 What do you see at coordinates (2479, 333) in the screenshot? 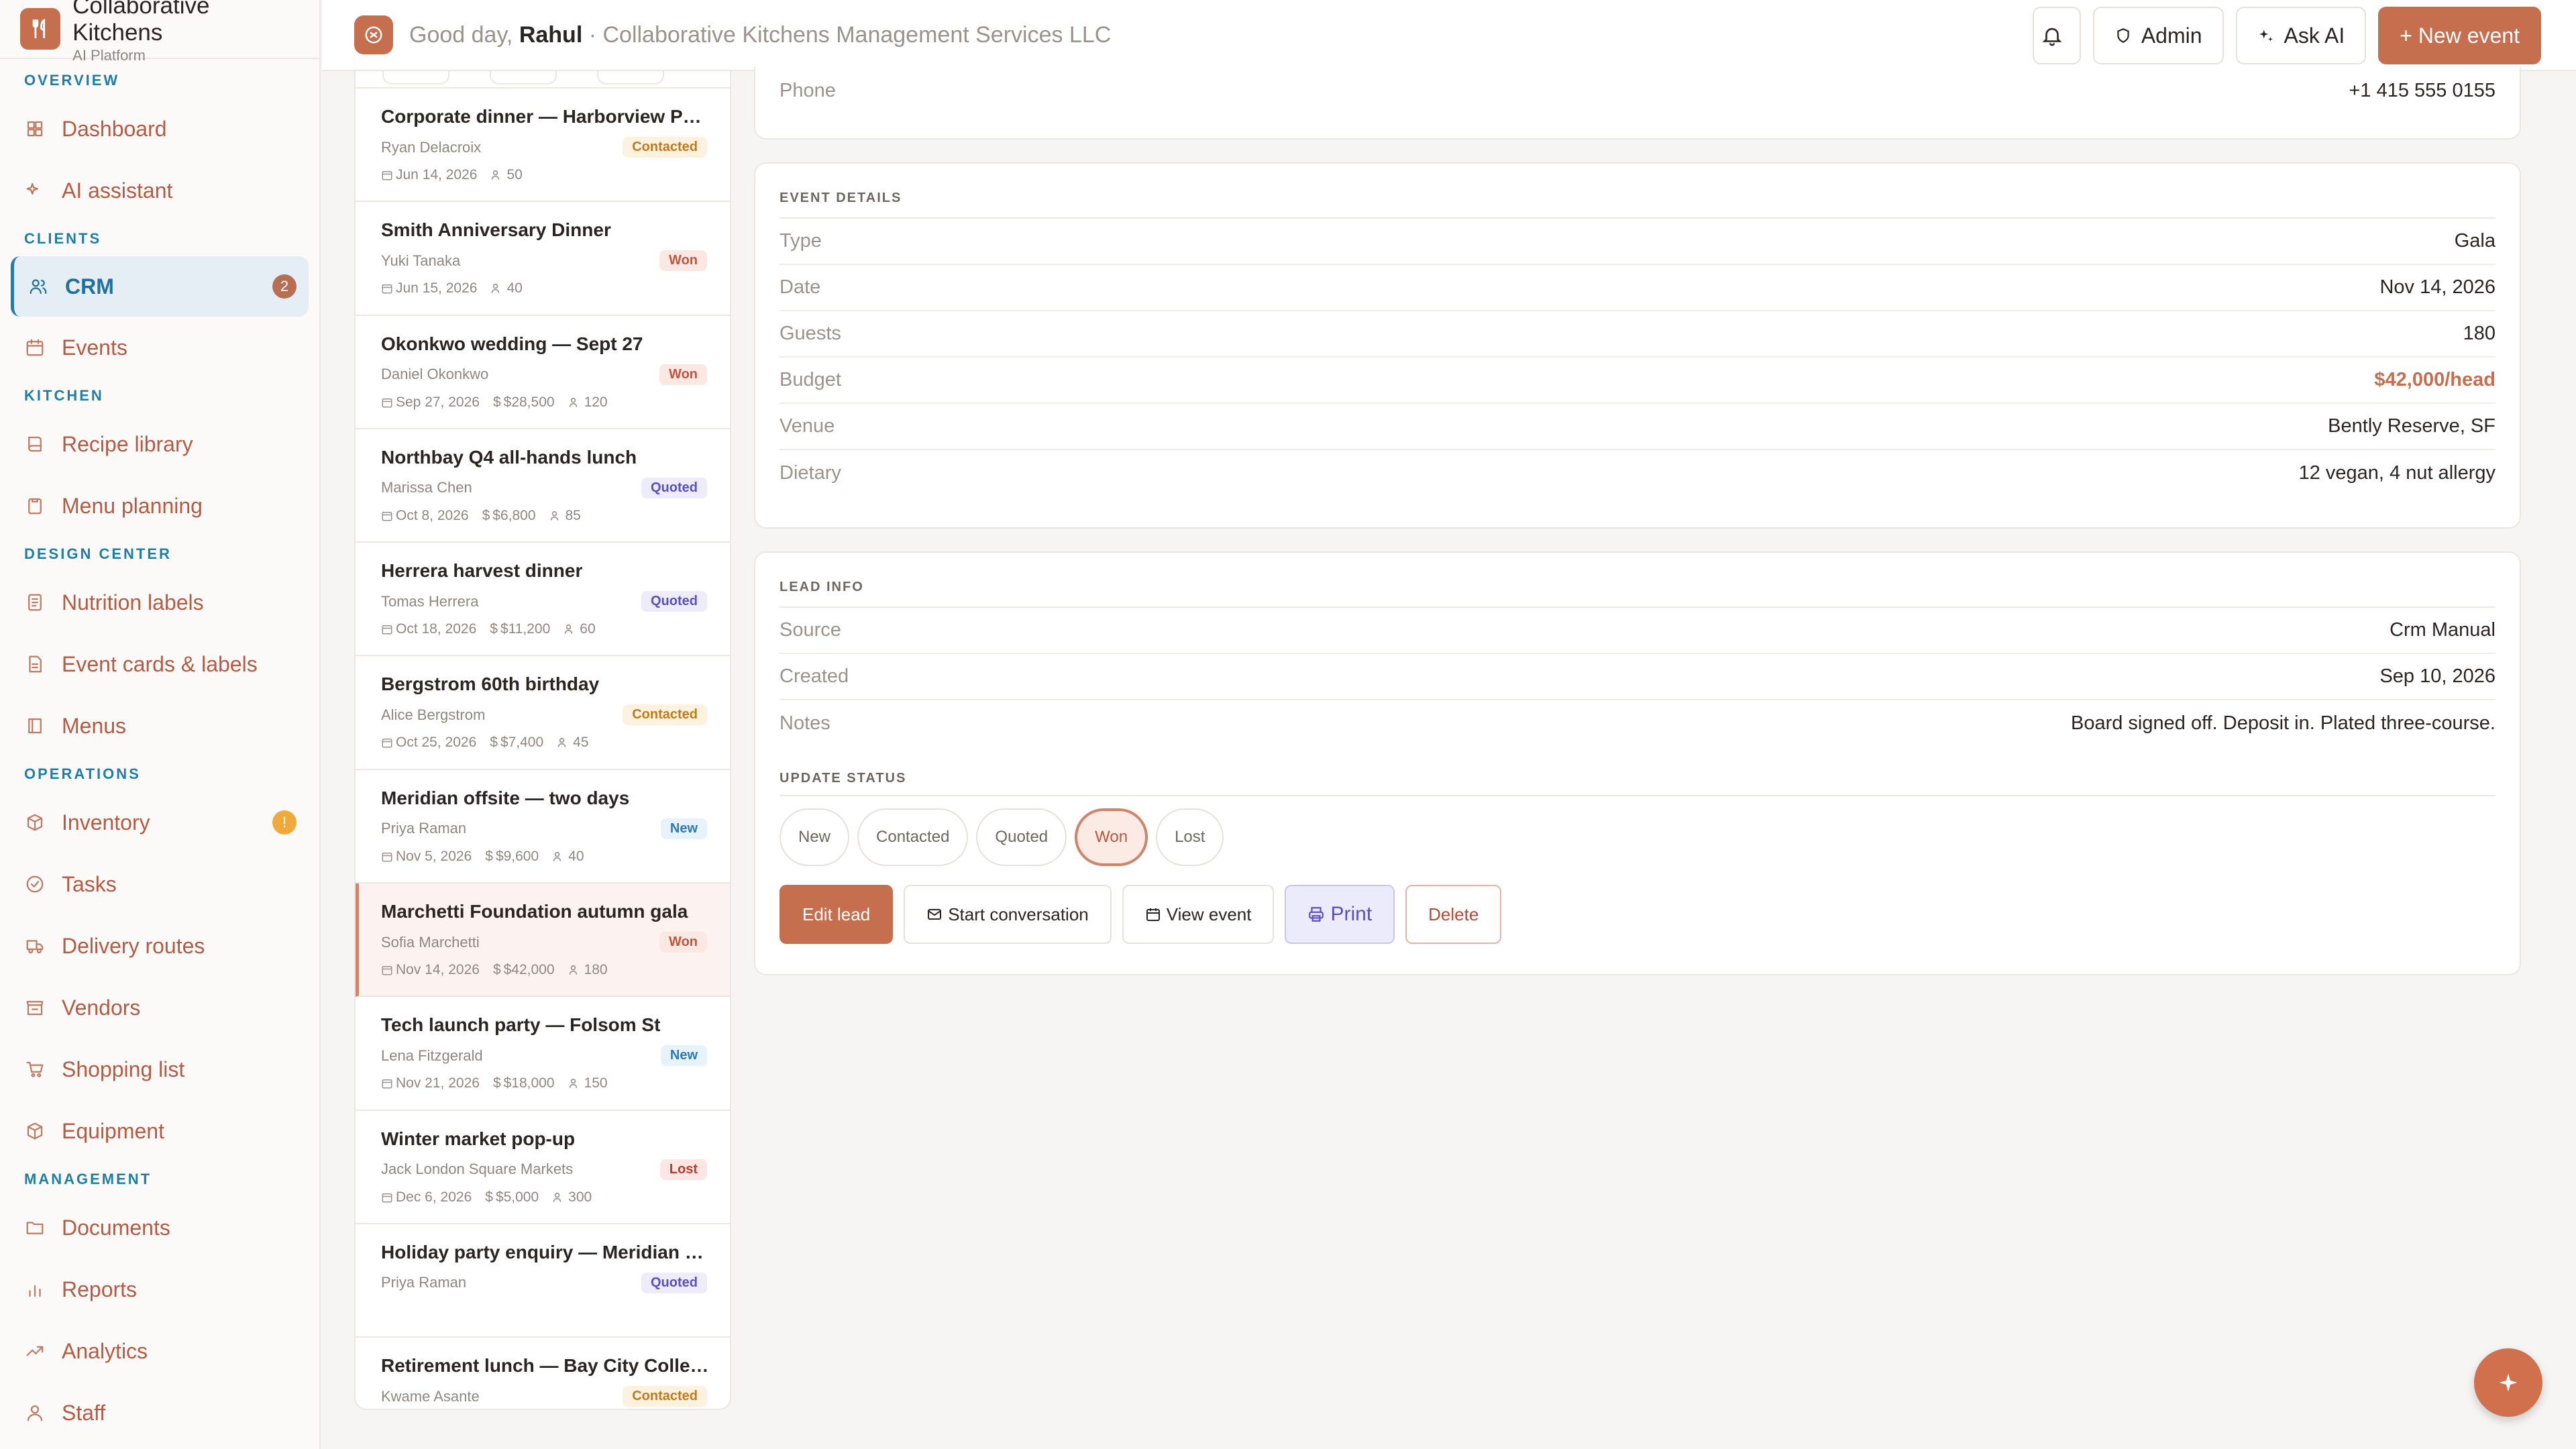
I see `detail-value: 180` at bounding box center [2479, 333].